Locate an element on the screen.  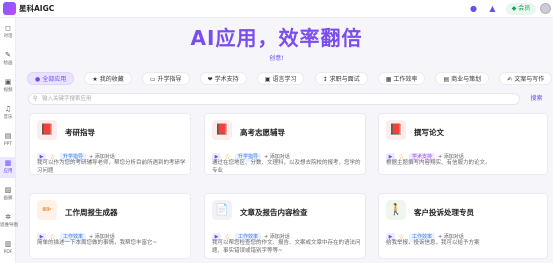
sidebar-item-label: PPT is located at coordinates (8, 144).